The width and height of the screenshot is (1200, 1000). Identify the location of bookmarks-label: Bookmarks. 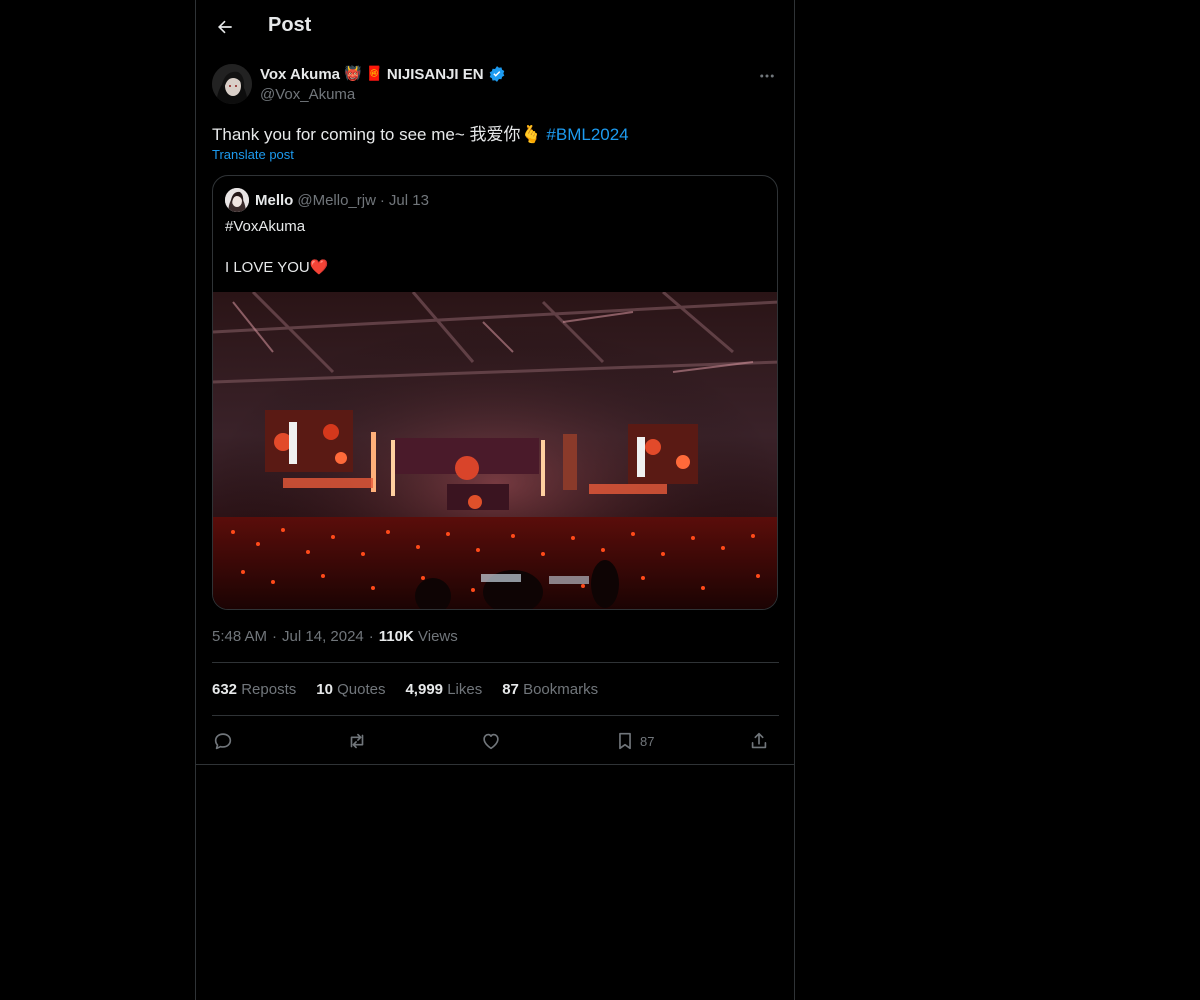
(561, 689).